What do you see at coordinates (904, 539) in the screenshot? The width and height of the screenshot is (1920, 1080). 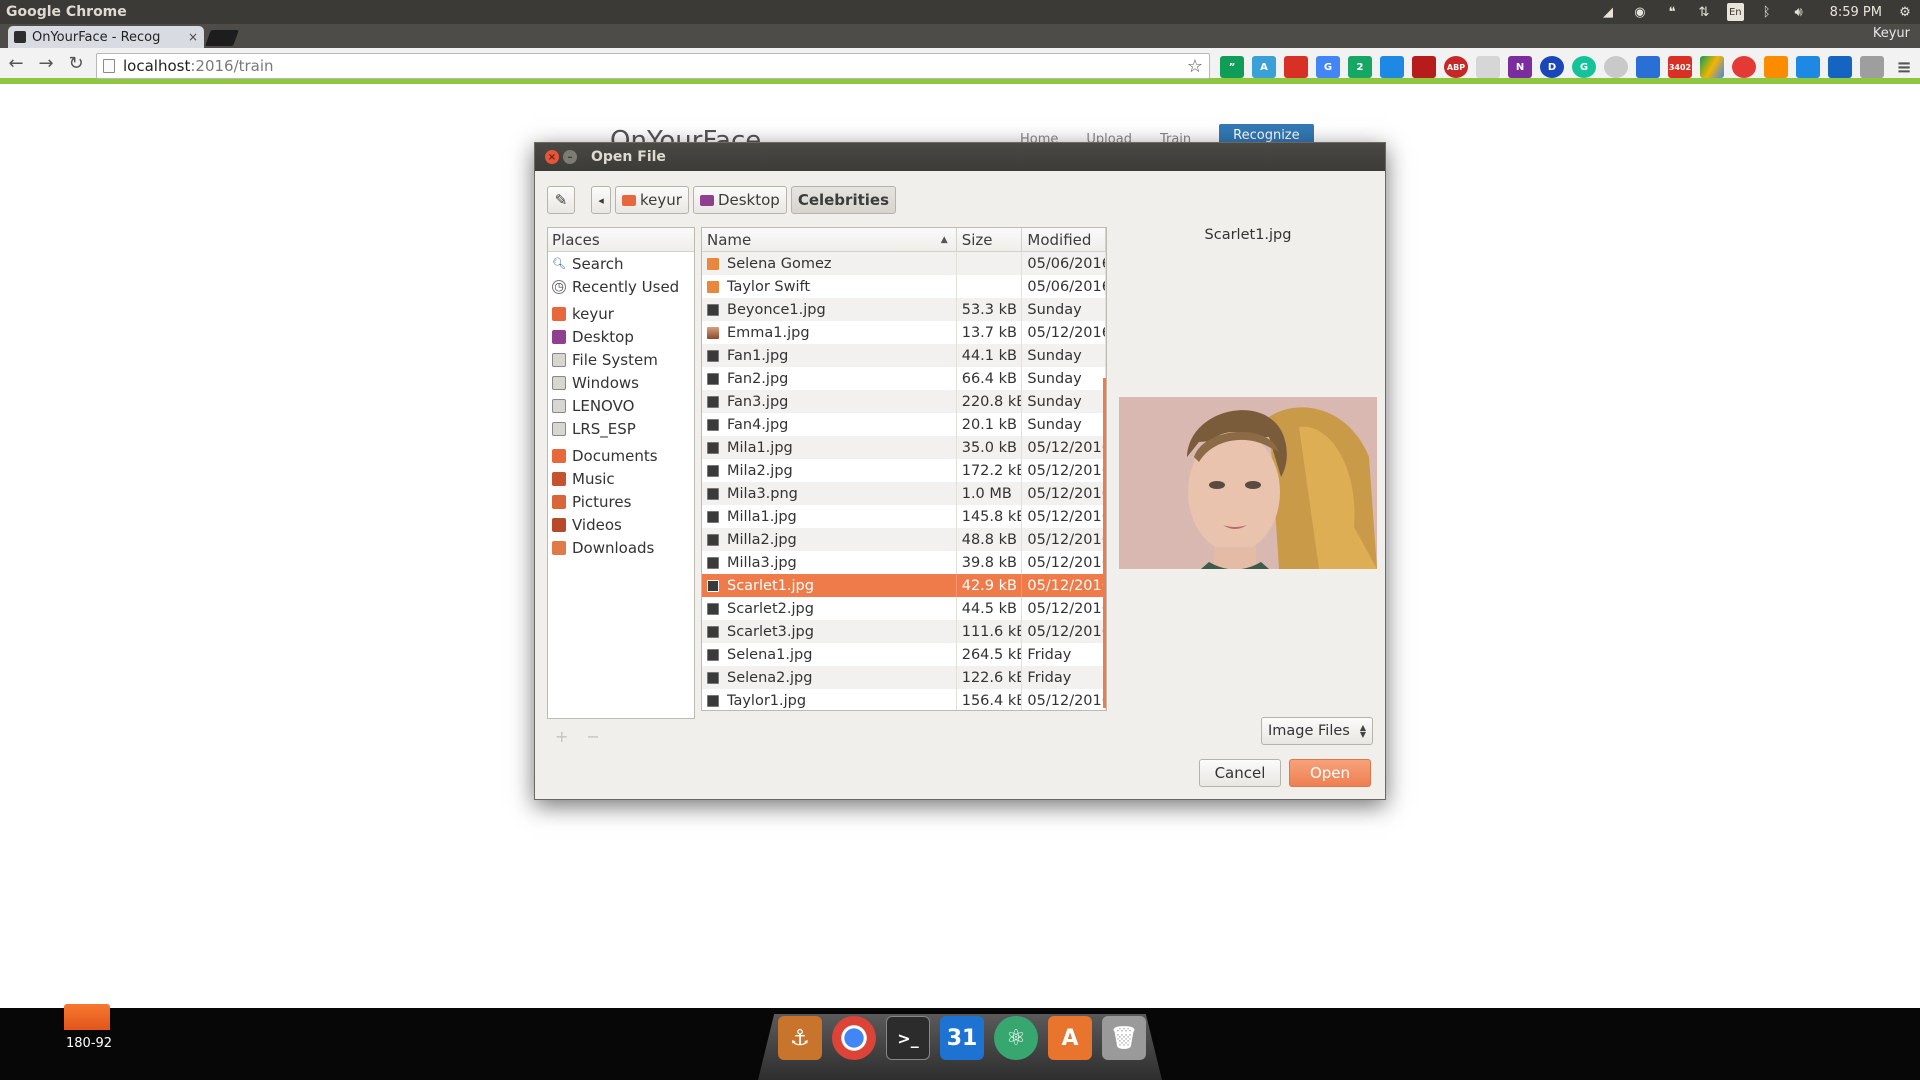 I see `file-row: Milla2.jpg 48.8 kB 05/12/2016` at bounding box center [904, 539].